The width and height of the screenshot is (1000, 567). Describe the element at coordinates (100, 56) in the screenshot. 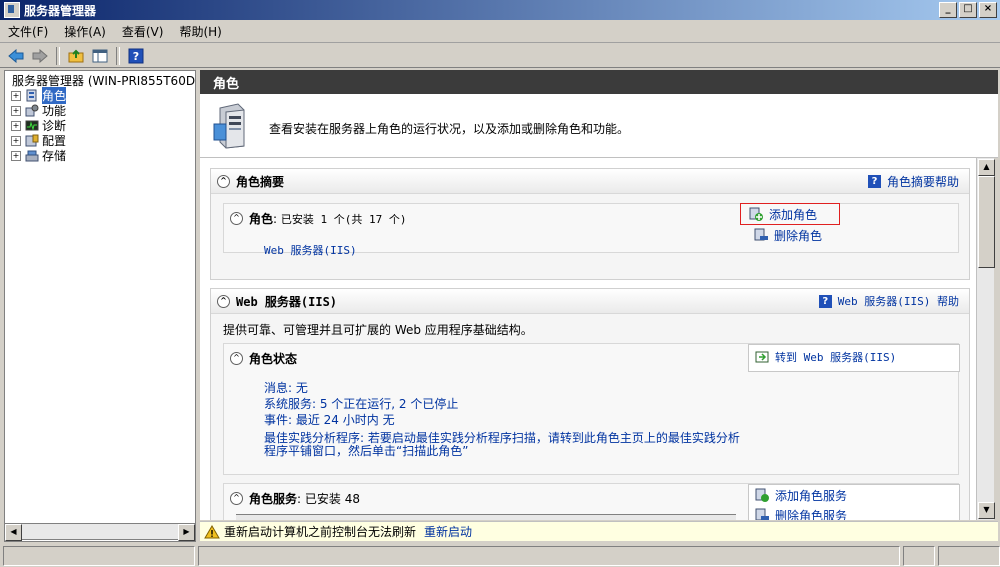

I see `show-hide-tree-icon` at that location.